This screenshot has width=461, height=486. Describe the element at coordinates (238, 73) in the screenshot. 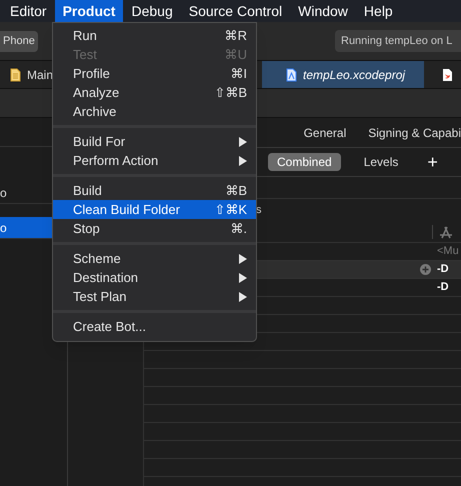

I see `shortcut-label: ⌘I` at that location.